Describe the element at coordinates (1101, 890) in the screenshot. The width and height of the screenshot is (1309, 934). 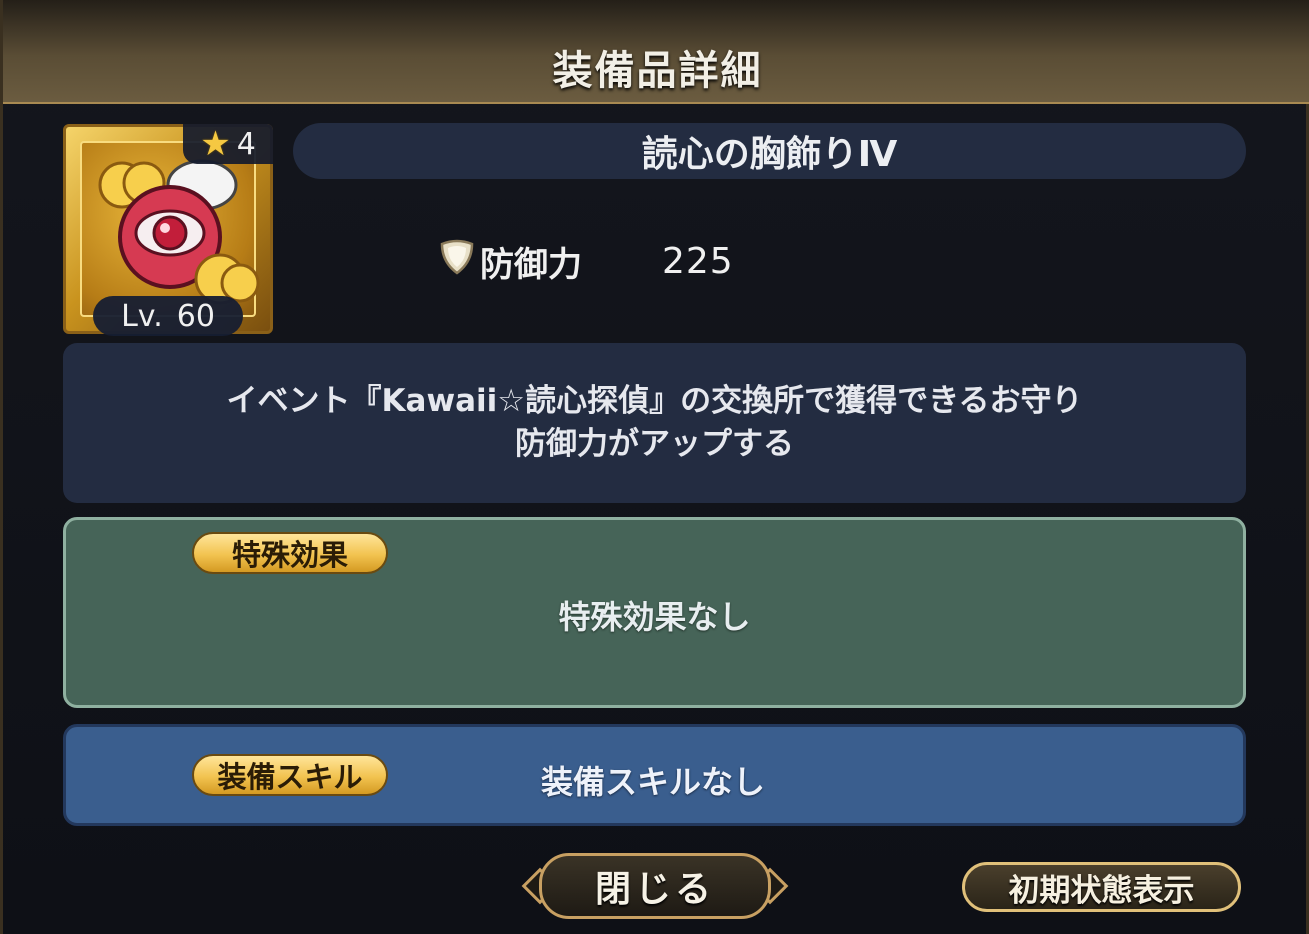
I see `reset-view-button-label: 初期状態表示` at that location.